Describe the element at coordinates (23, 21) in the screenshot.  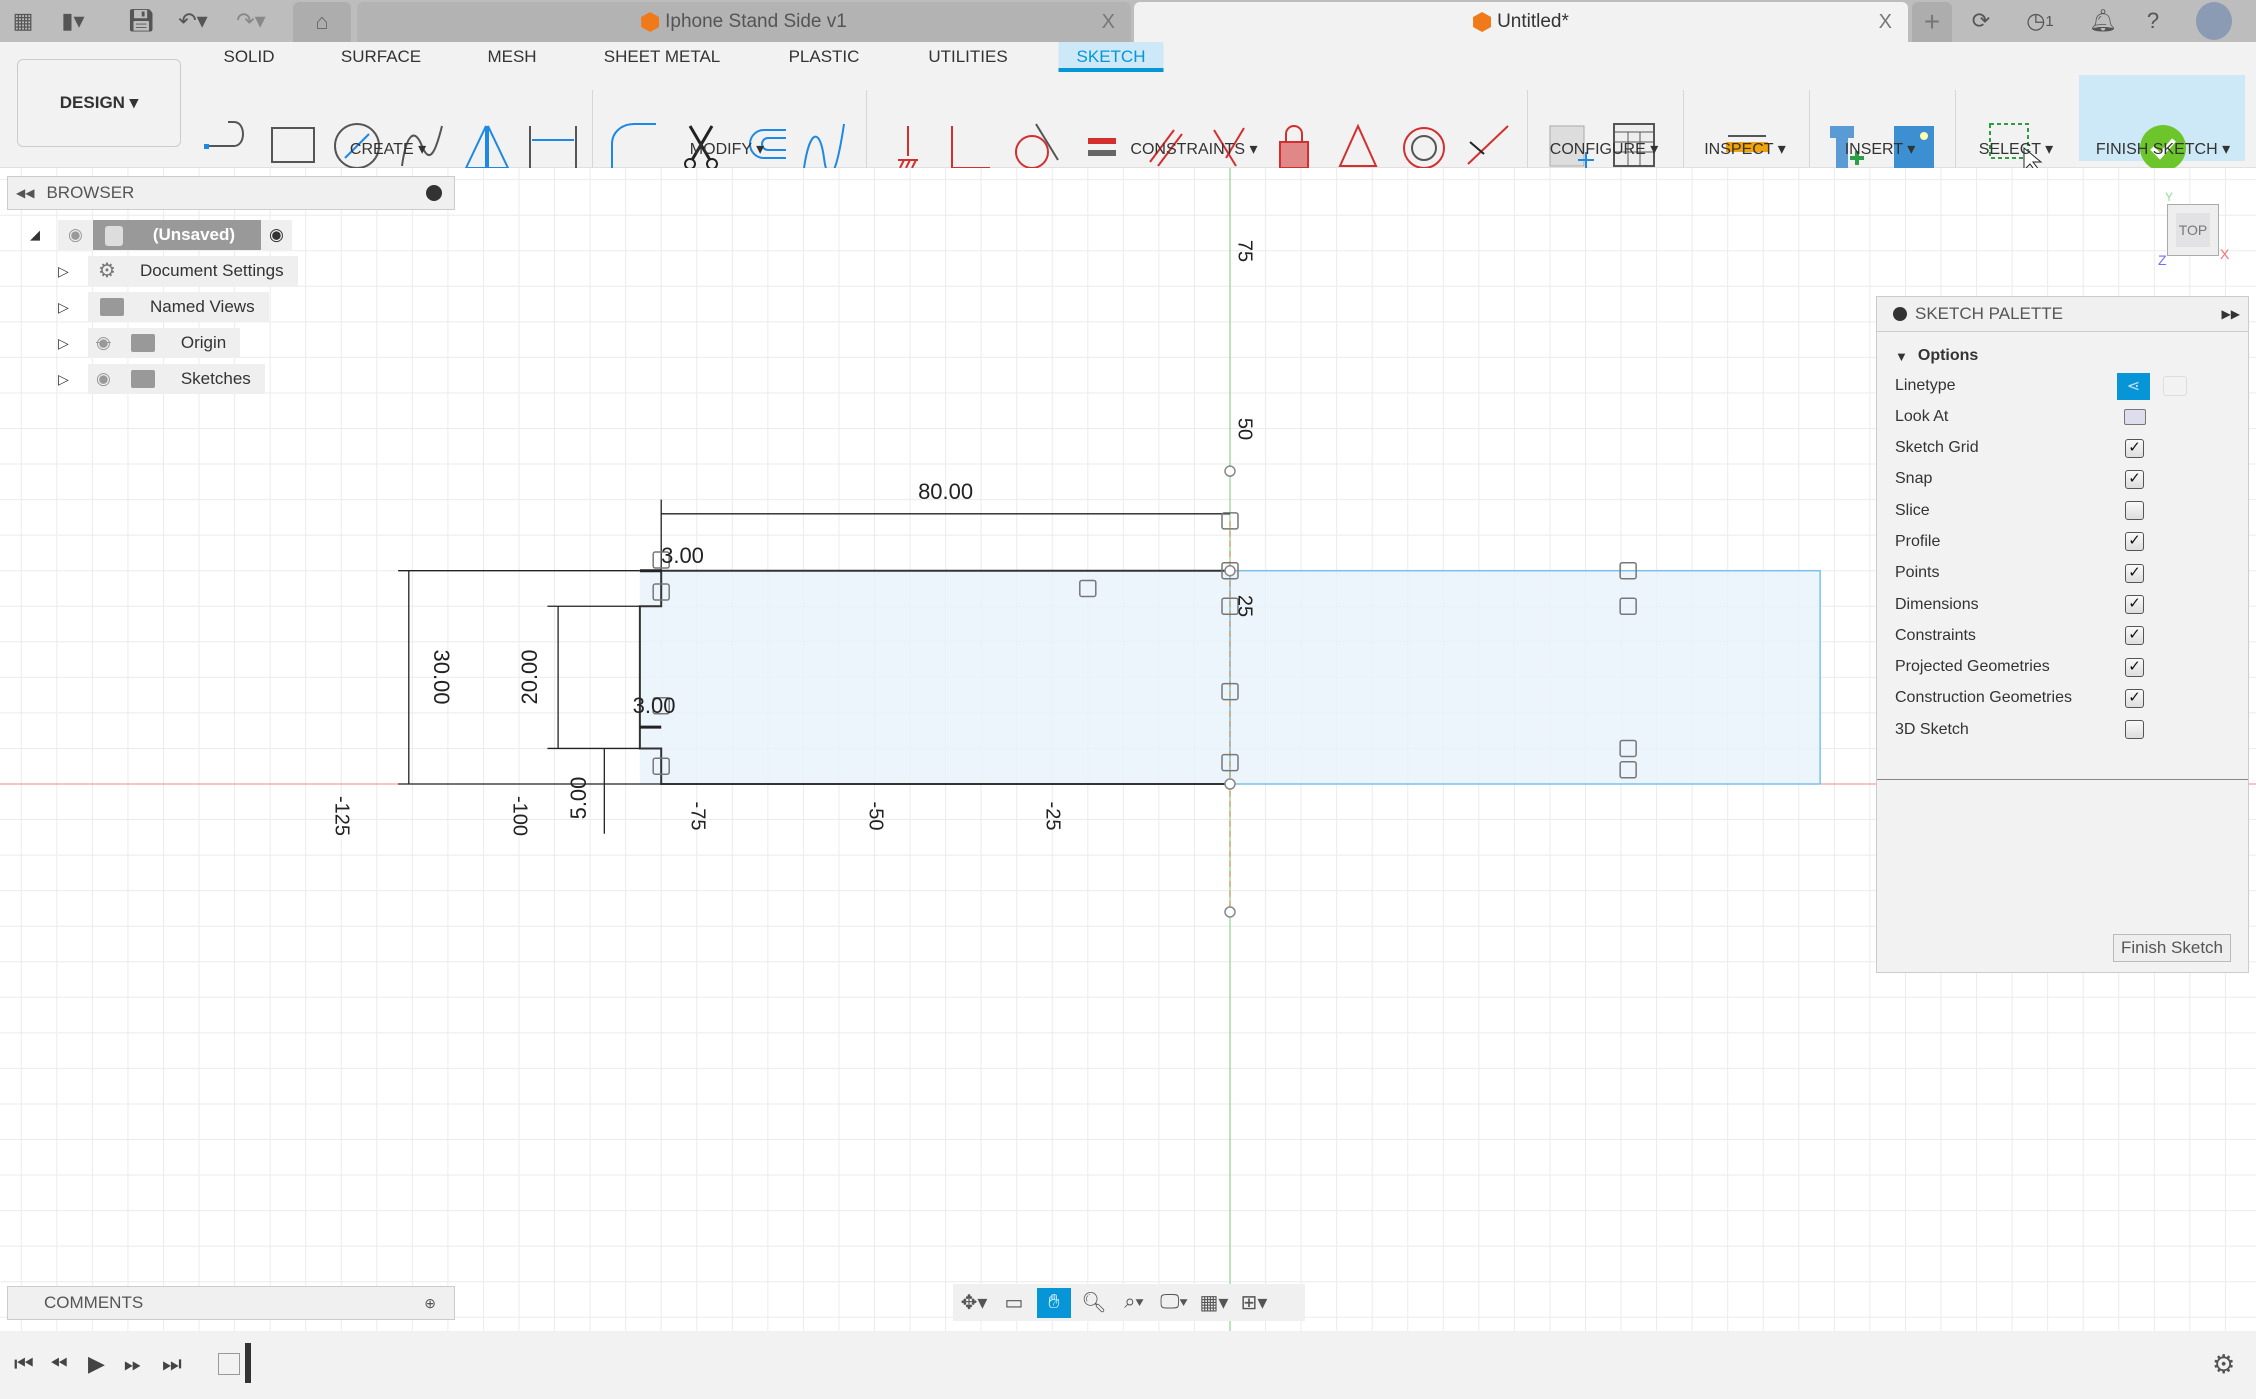
I see `apps-grid-icon: ▦` at that location.